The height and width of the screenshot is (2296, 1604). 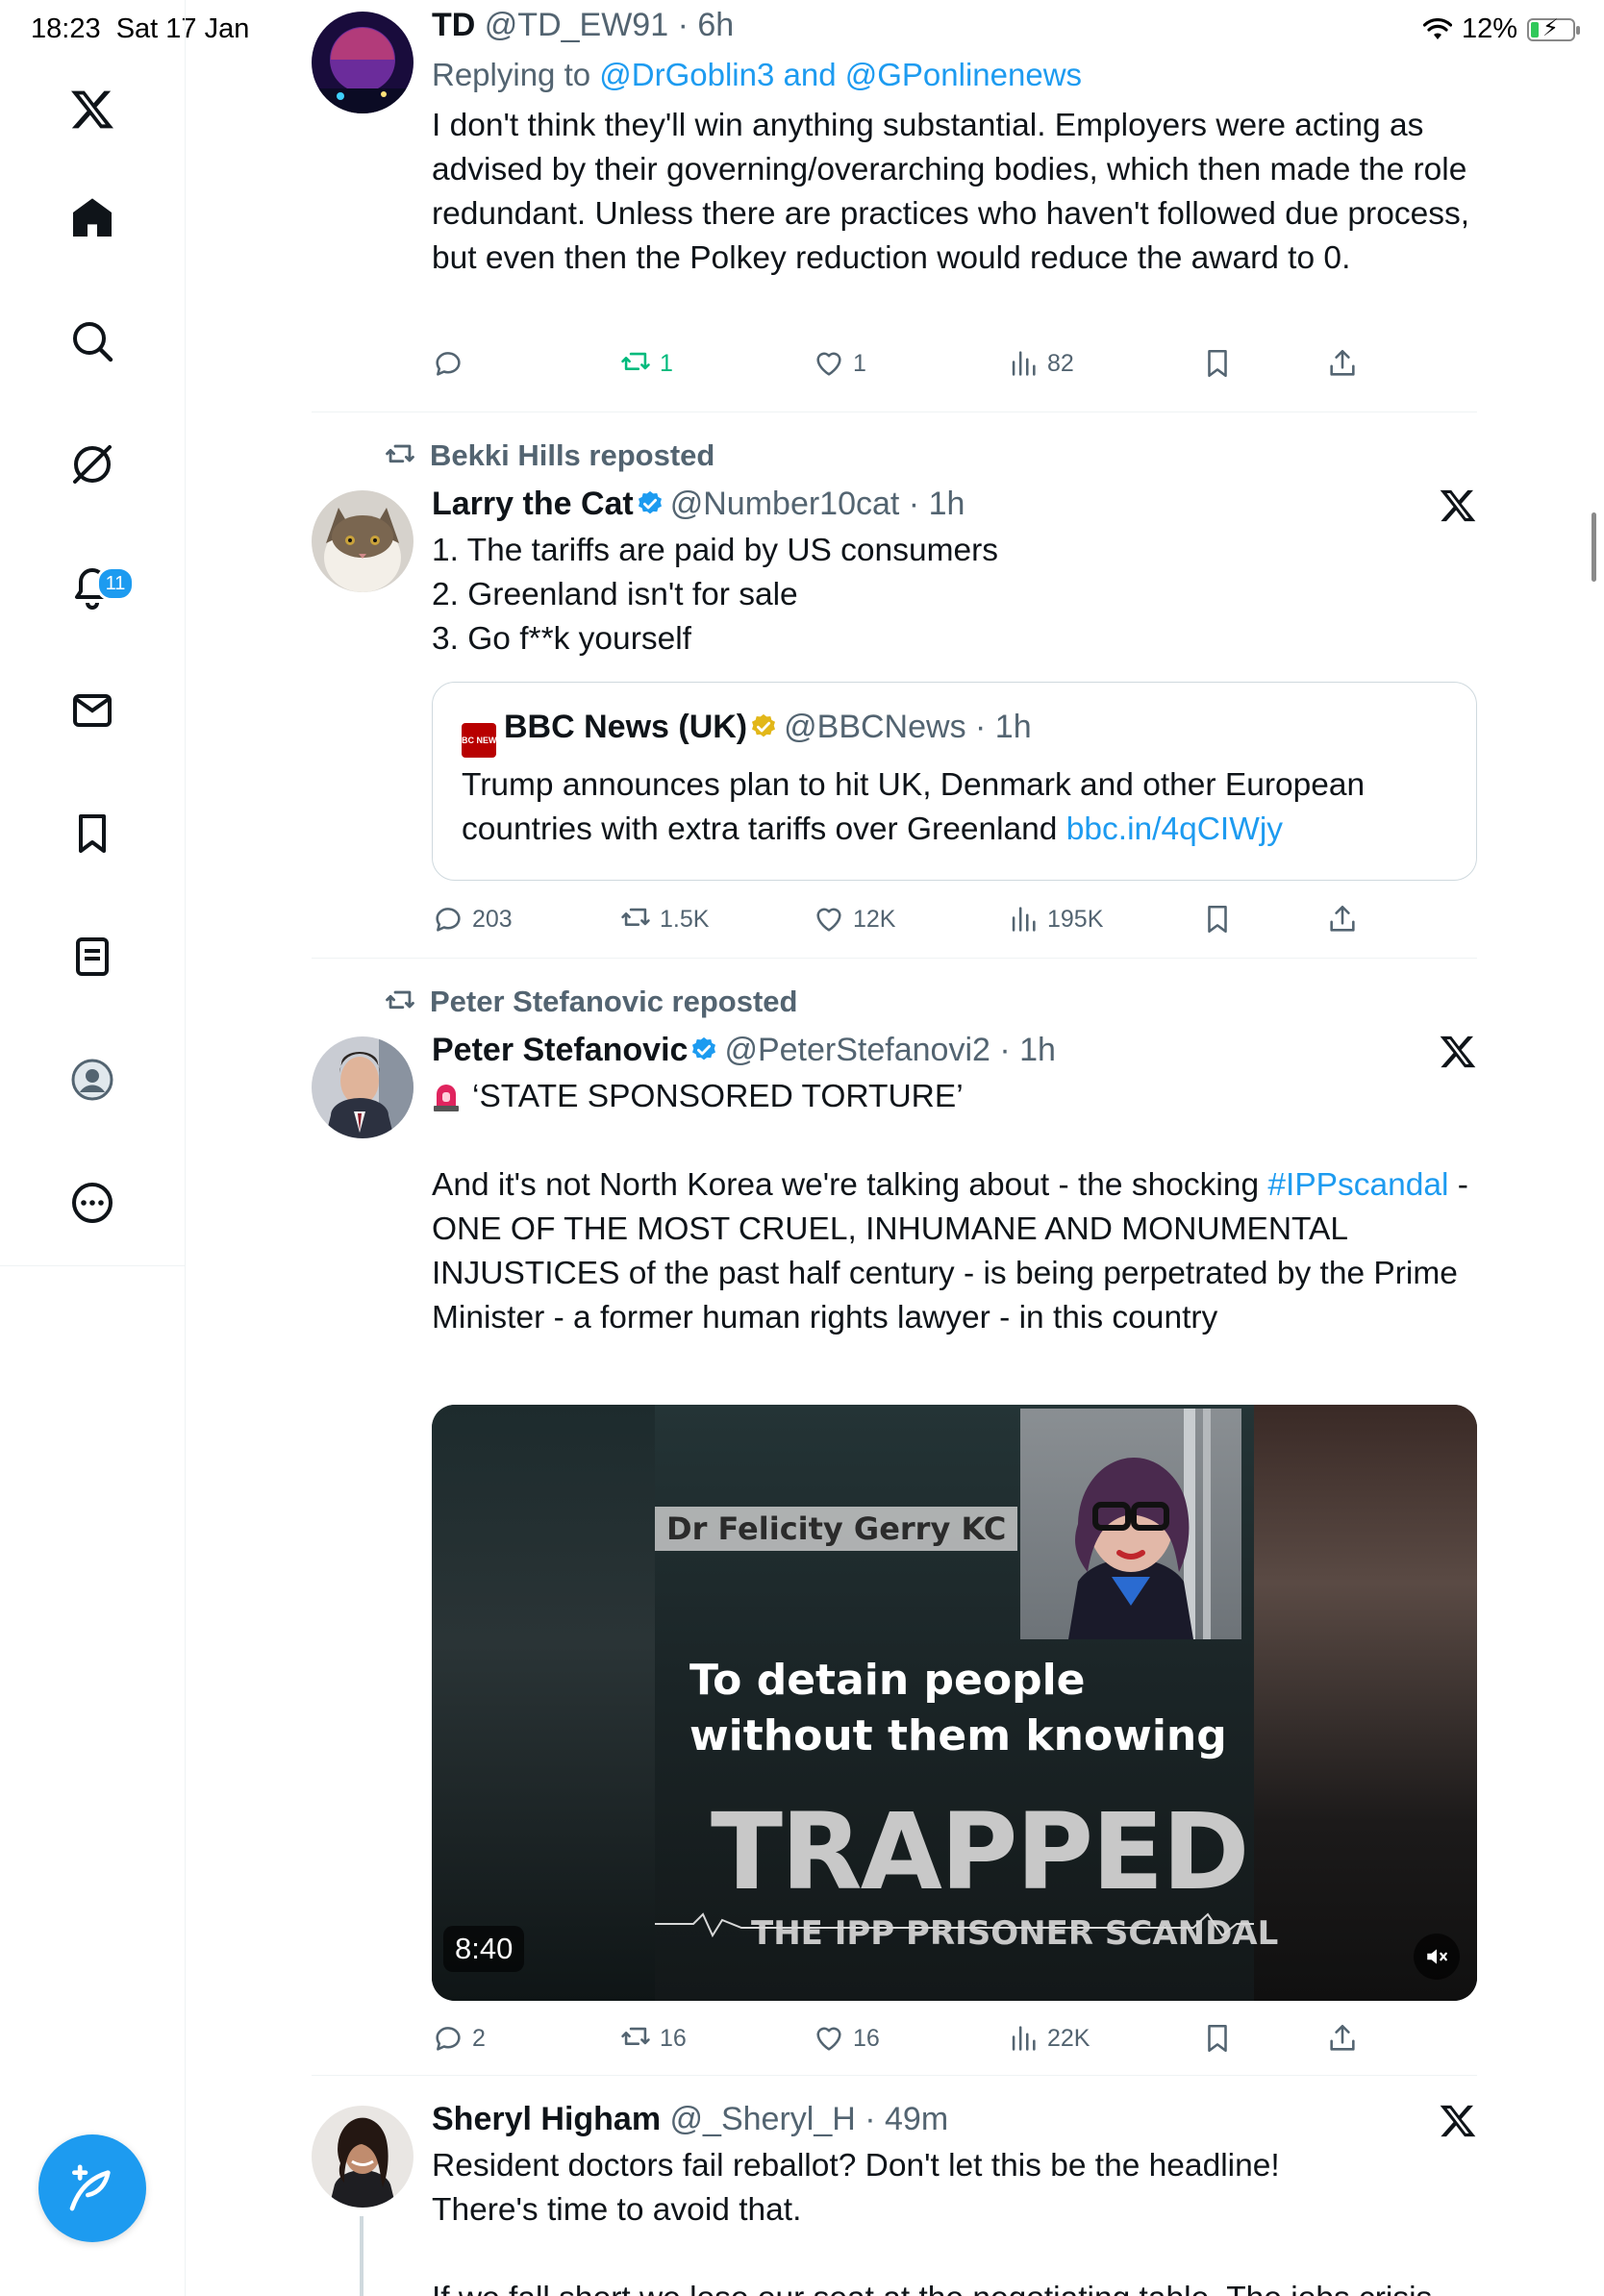 I want to click on author-name: Sheryl Higham, so click(x=546, y=2119).